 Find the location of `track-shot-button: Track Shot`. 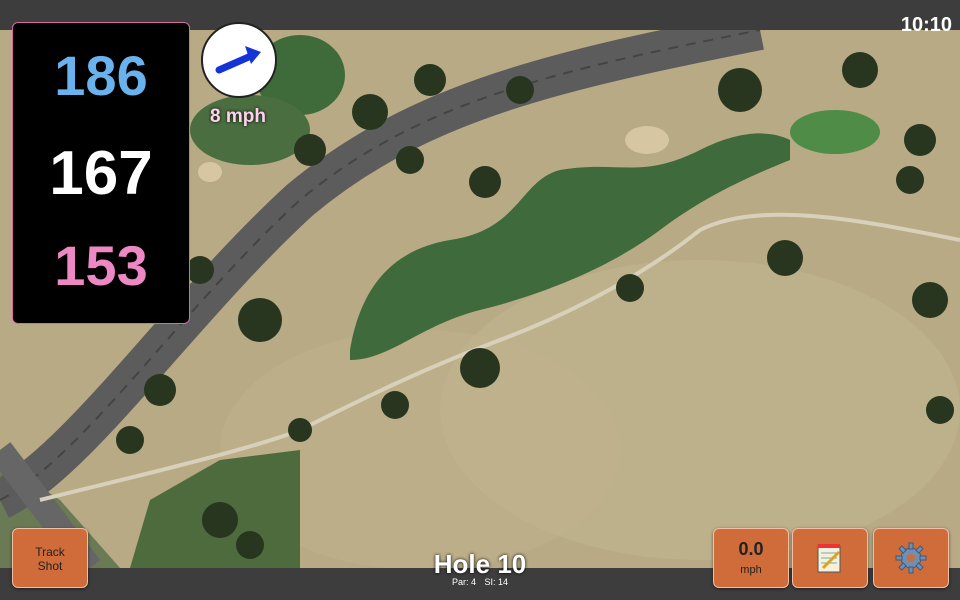

track-shot-button: Track Shot is located at coordinates (50, 558).